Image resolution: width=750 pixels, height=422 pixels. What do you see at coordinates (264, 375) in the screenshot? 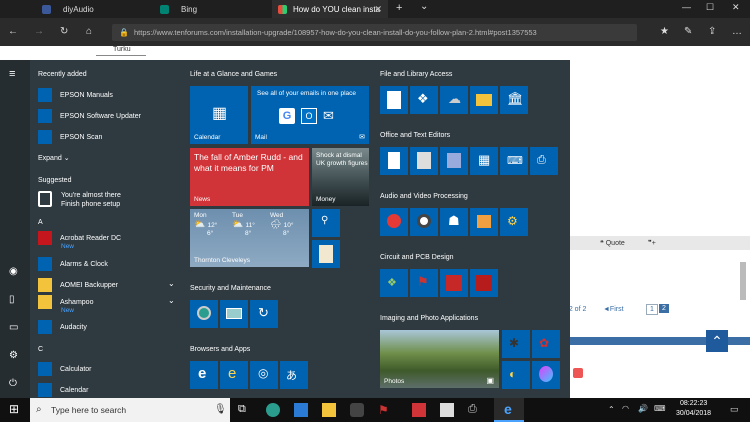
I see `maps-tile: ◎` at bounding box center [264, 375].